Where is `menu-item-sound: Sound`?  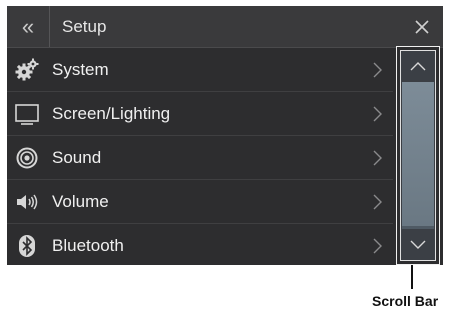
menu-item-sound: Sound is located at coordinates (200, 158).